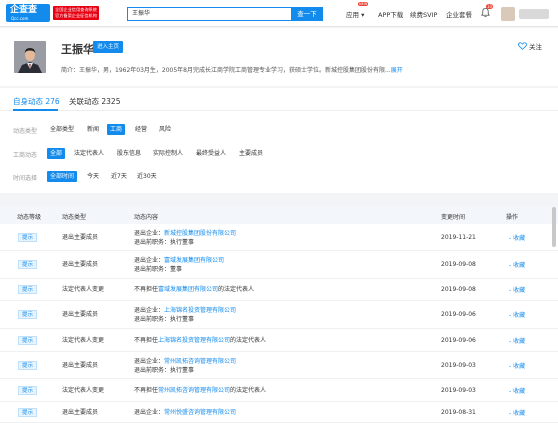 The width and height of the screenshot is (558, 423). I want to click on nav-app-download: APP下载, so click(390, 14).